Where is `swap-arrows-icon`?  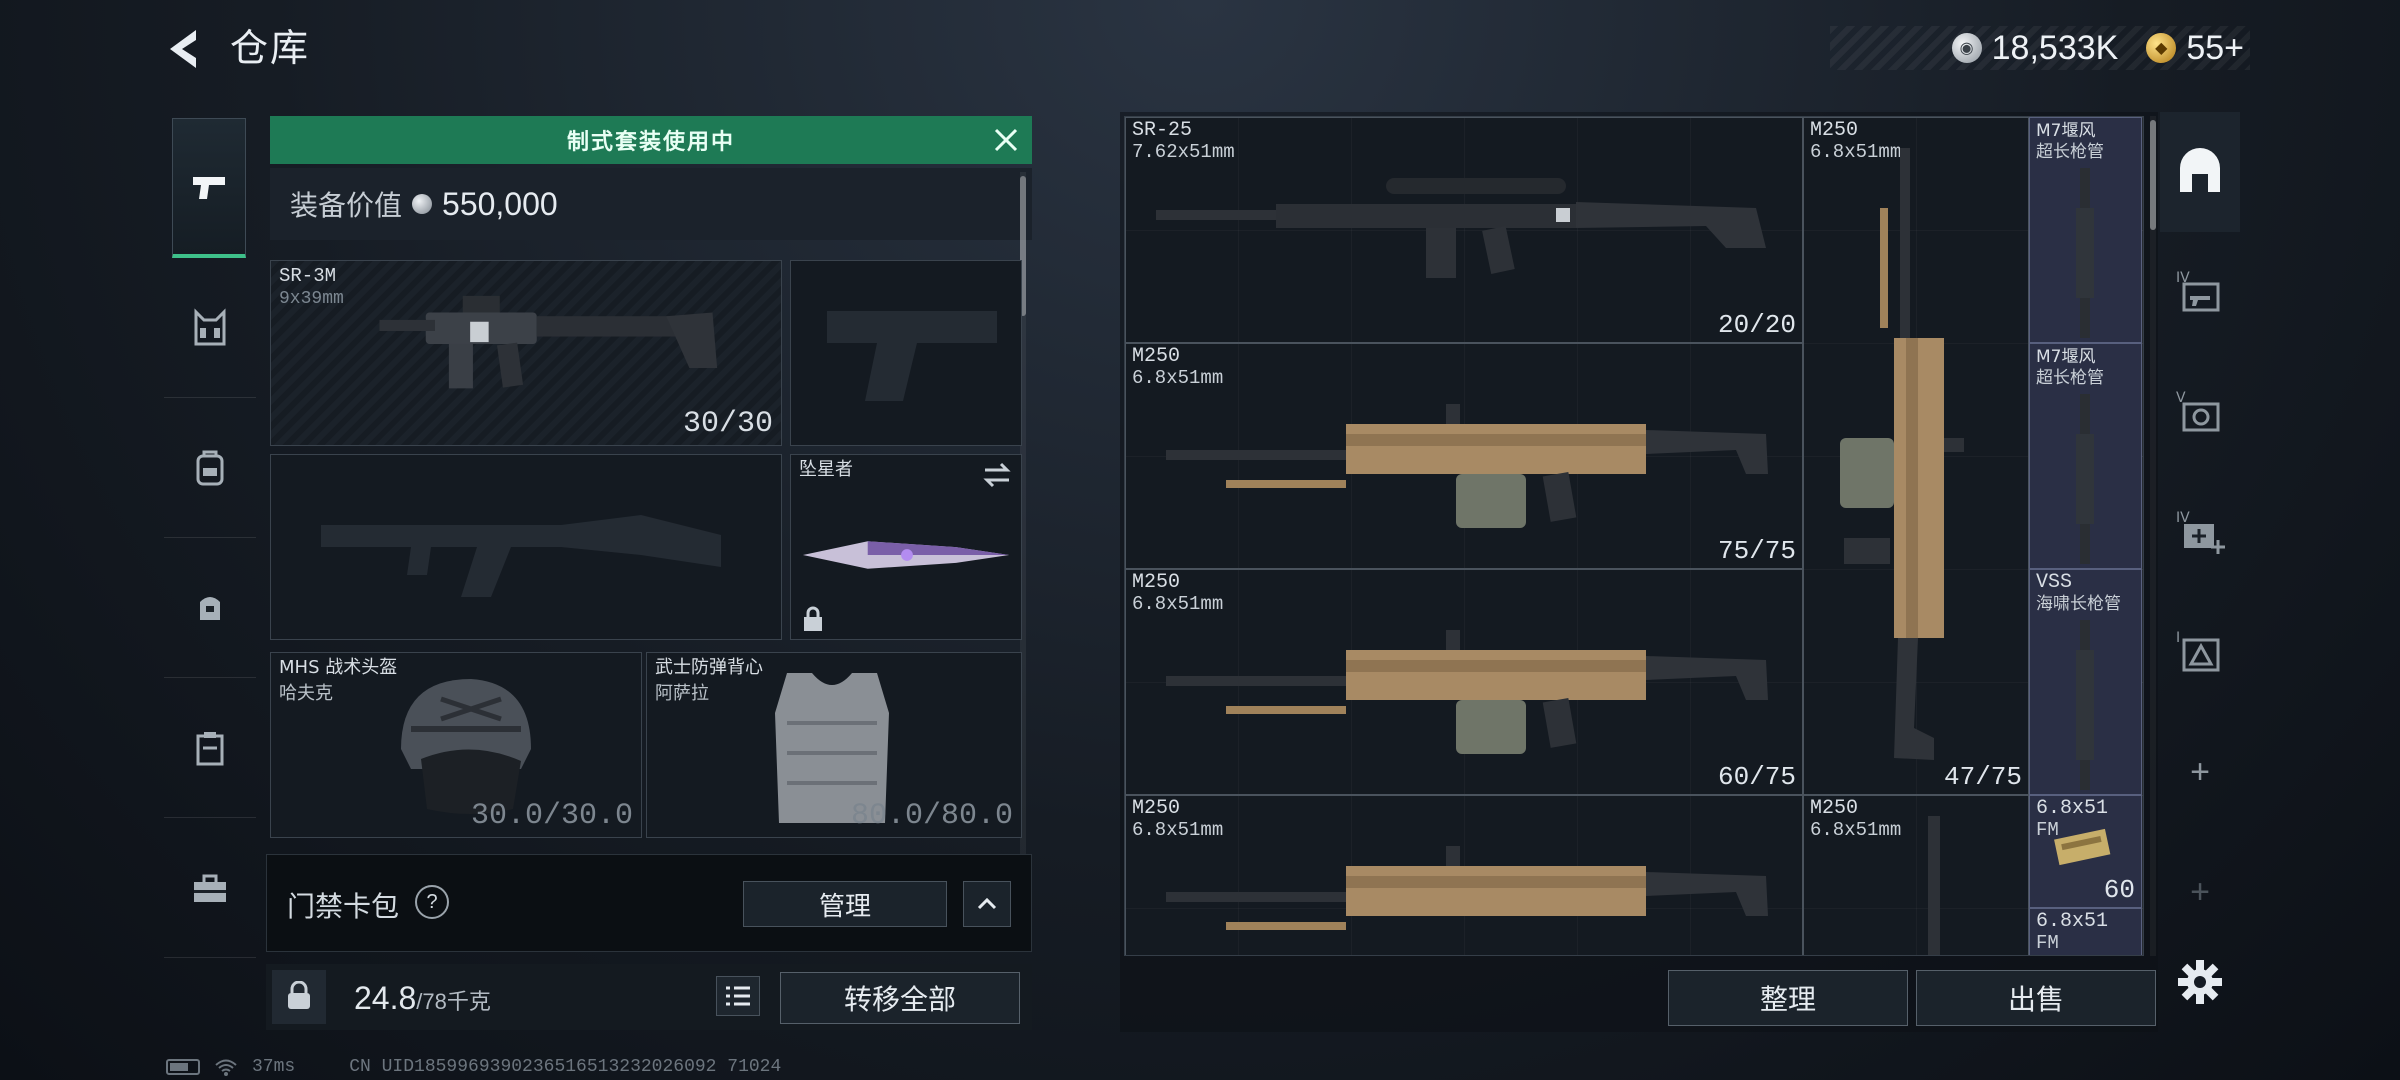
swap-arrows-icon is located at coordinates (997, 475).